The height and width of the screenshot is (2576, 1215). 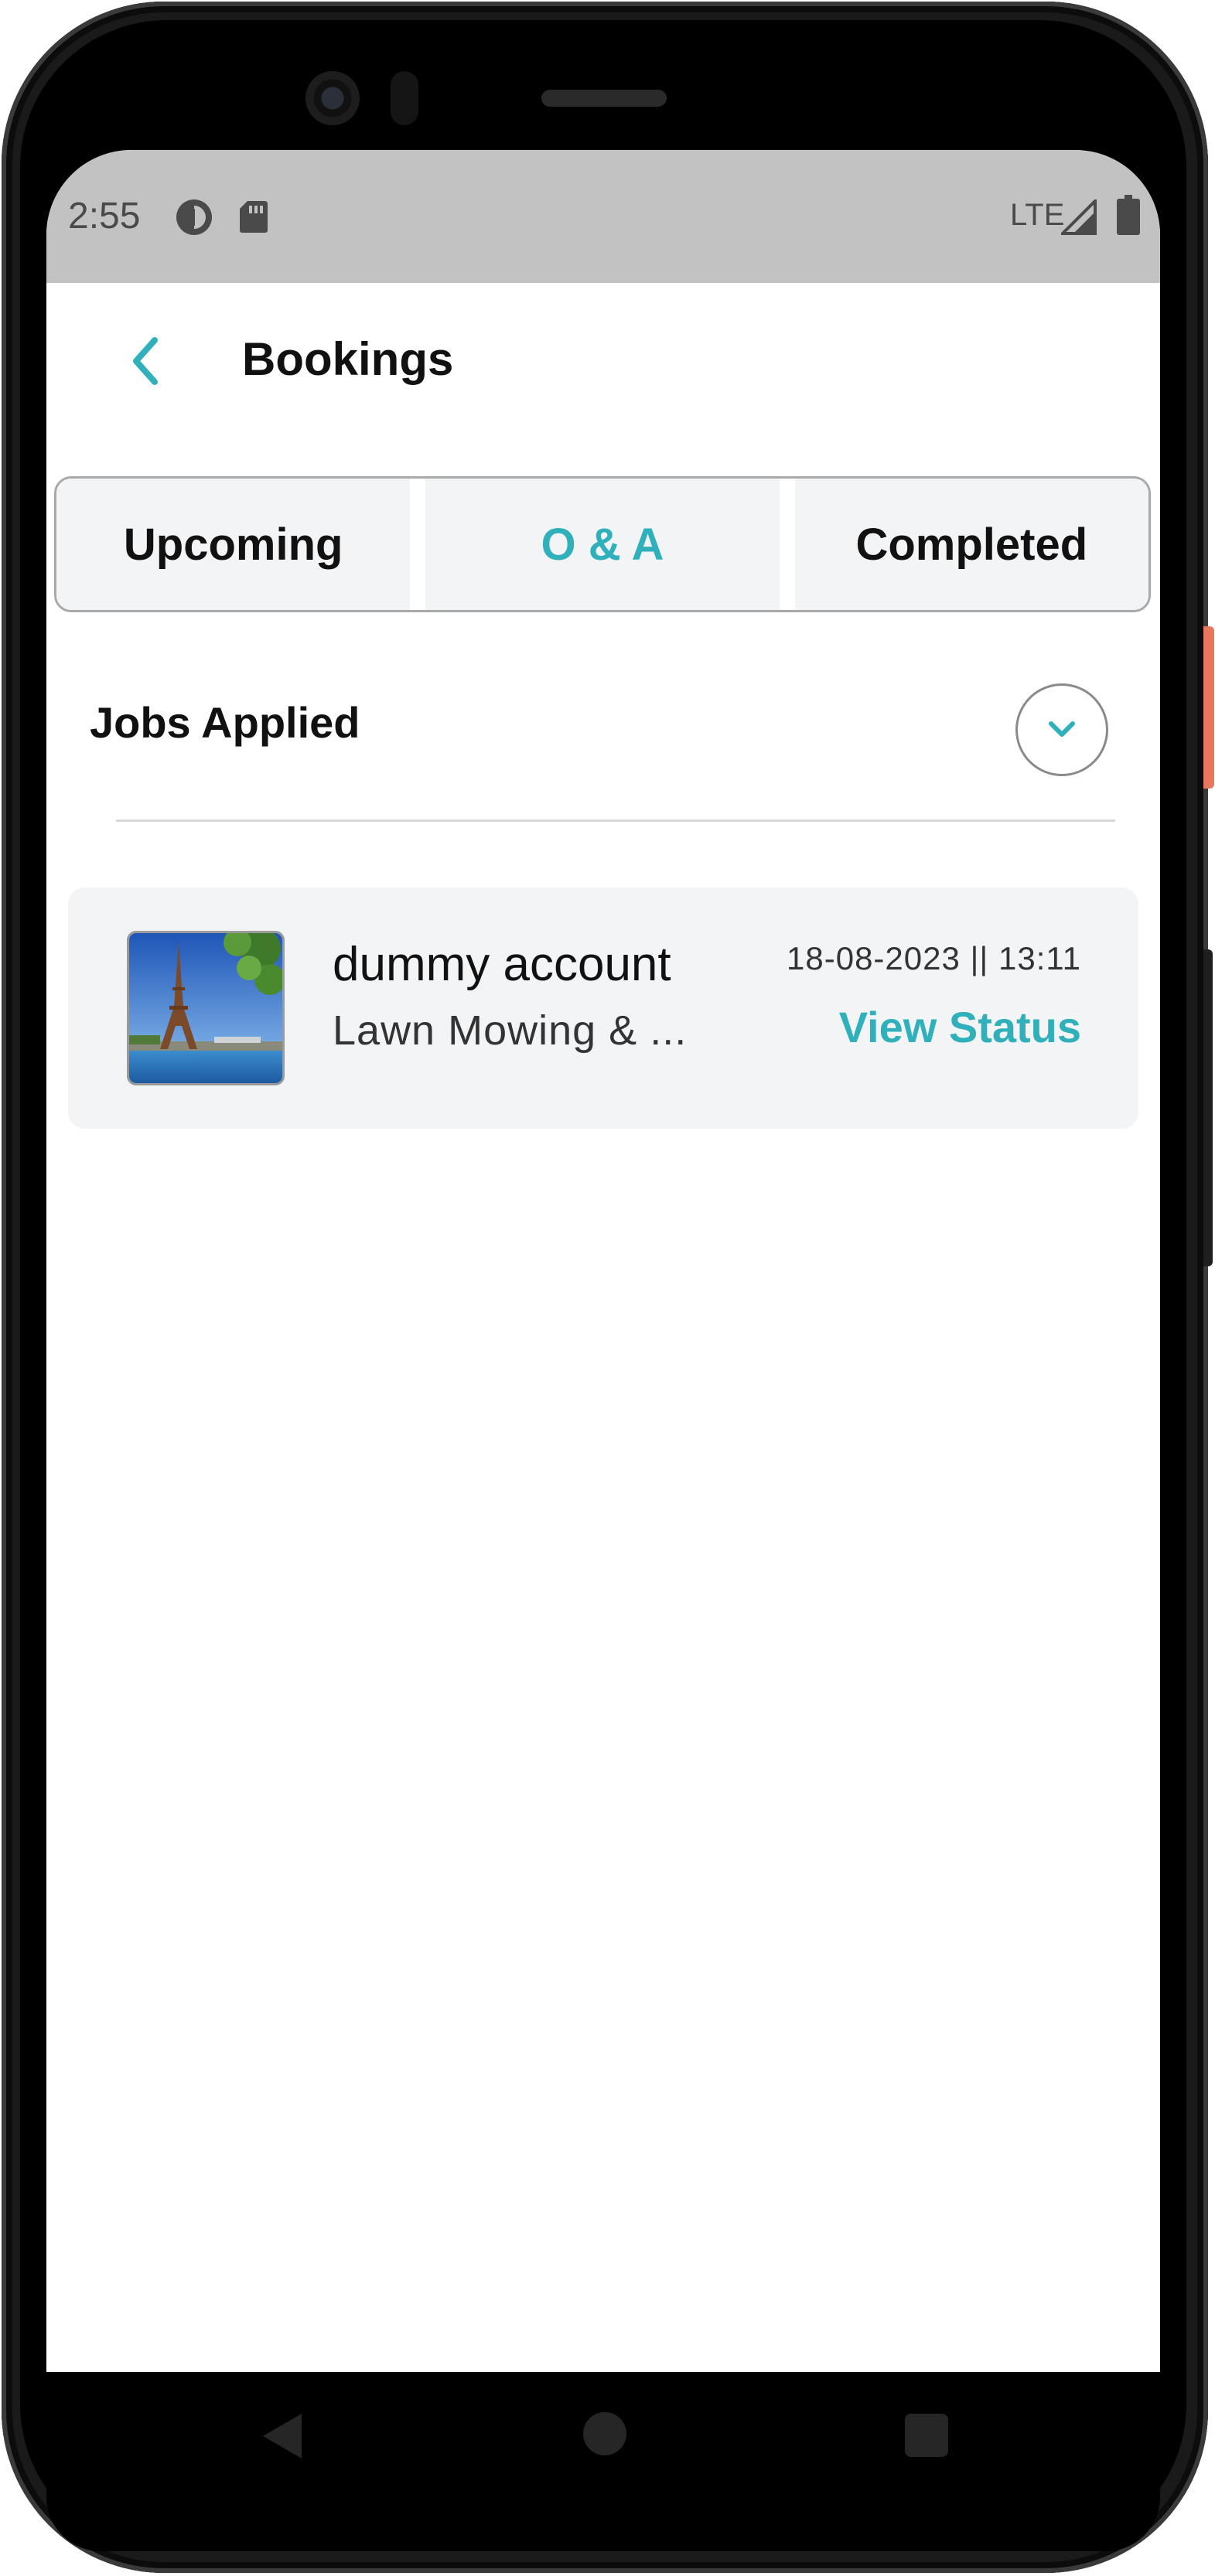 What do you see at coordinates (225, 722) in the screenshot?
I see `section-title: Jobs Applied` at bounding box center [225, 722].